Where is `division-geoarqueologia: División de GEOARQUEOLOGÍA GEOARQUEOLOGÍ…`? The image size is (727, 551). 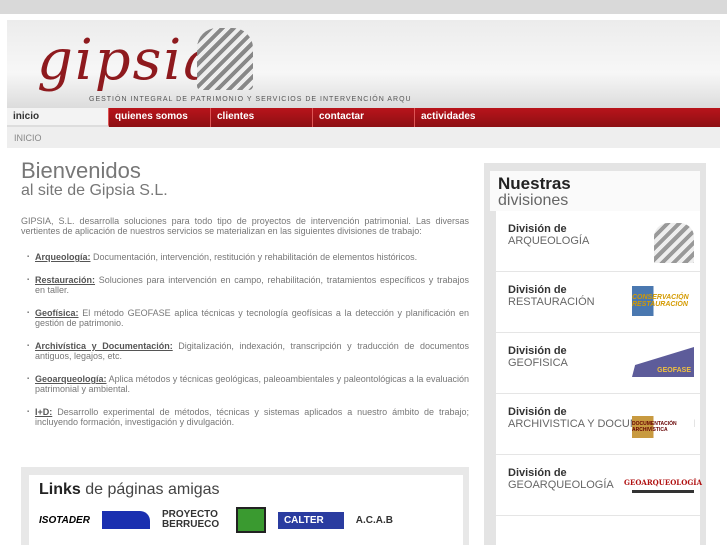 division-geoarqueologia: División de GEOARQUEOLOGÍA GEOARQUEOLOGÍ… is located at coordinates (599, 485).